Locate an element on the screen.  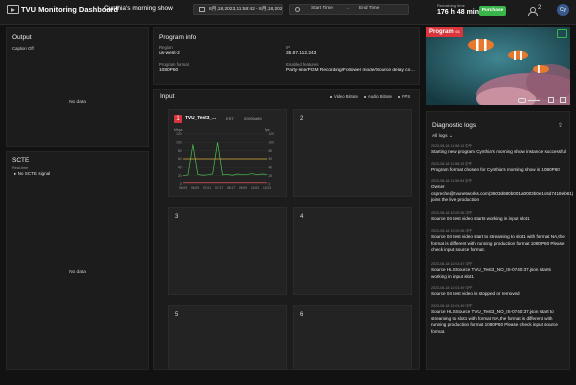
y2-tick-label: 60 is located at coordinates (271, 159).